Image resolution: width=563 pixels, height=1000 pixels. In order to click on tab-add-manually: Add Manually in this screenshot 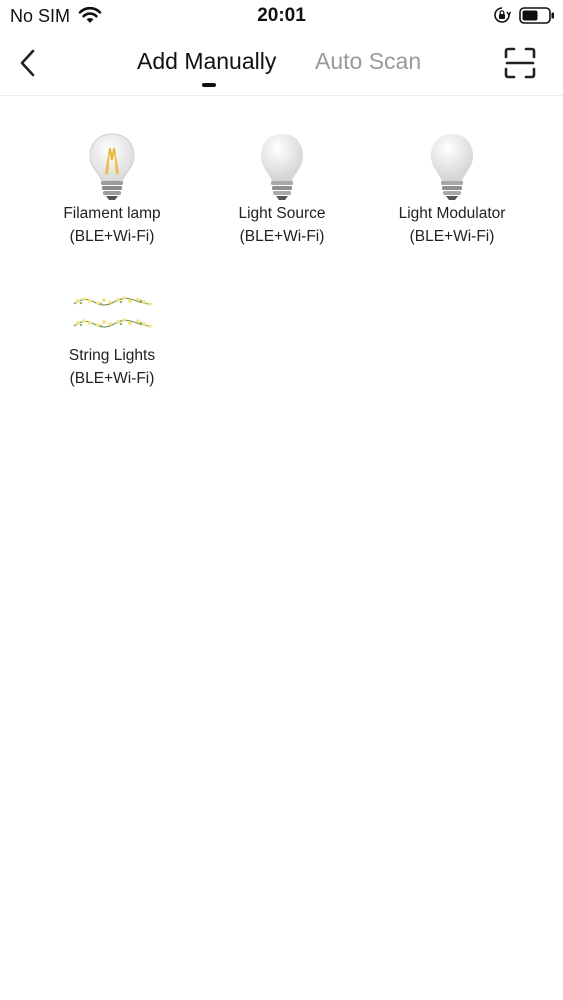, I will do `click(206, 61)`.